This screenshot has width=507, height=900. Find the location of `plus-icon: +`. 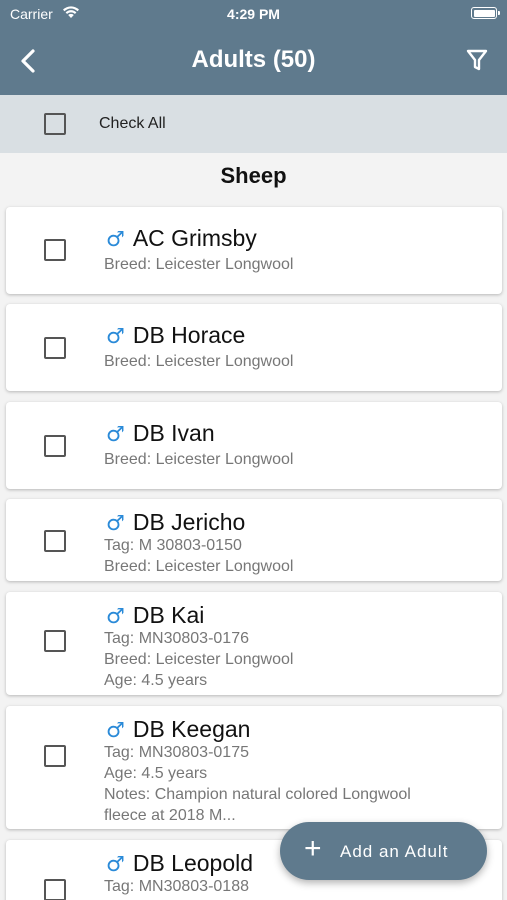

plus-icon: + is located at coordinates (313, 848).